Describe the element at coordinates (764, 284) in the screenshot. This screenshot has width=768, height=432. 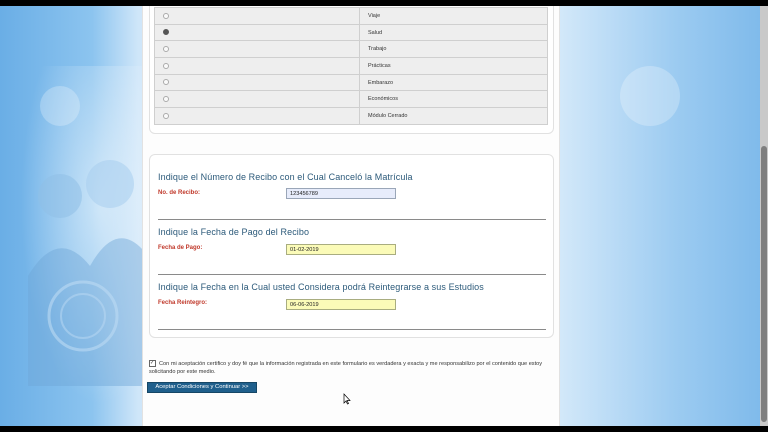
I see `scrollbar-thumb` at that location.